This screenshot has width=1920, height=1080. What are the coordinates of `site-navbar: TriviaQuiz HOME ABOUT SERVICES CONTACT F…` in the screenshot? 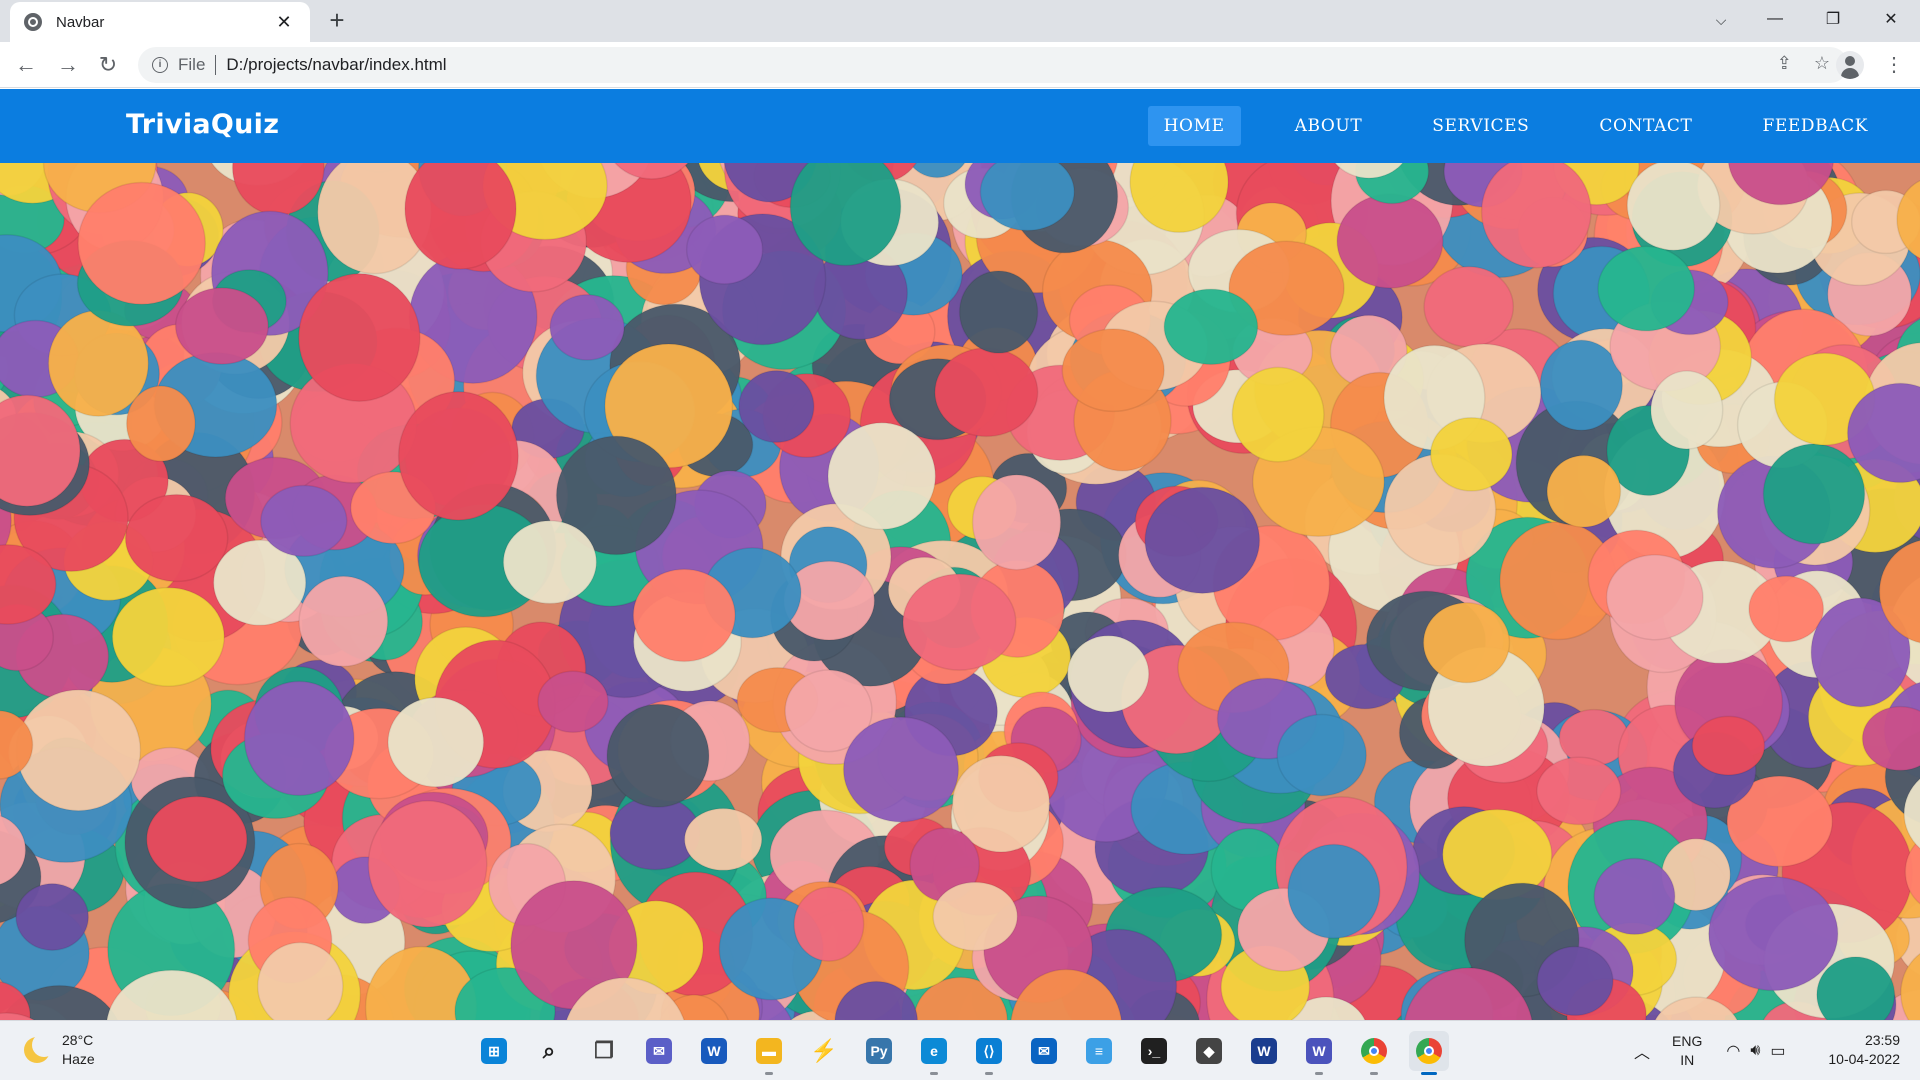 It's located at (960, 126).